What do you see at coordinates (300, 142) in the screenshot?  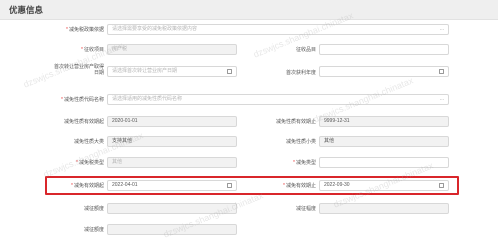 I see `exemption-minor-label: 减免性质小类` at bounding box center [300, 142].